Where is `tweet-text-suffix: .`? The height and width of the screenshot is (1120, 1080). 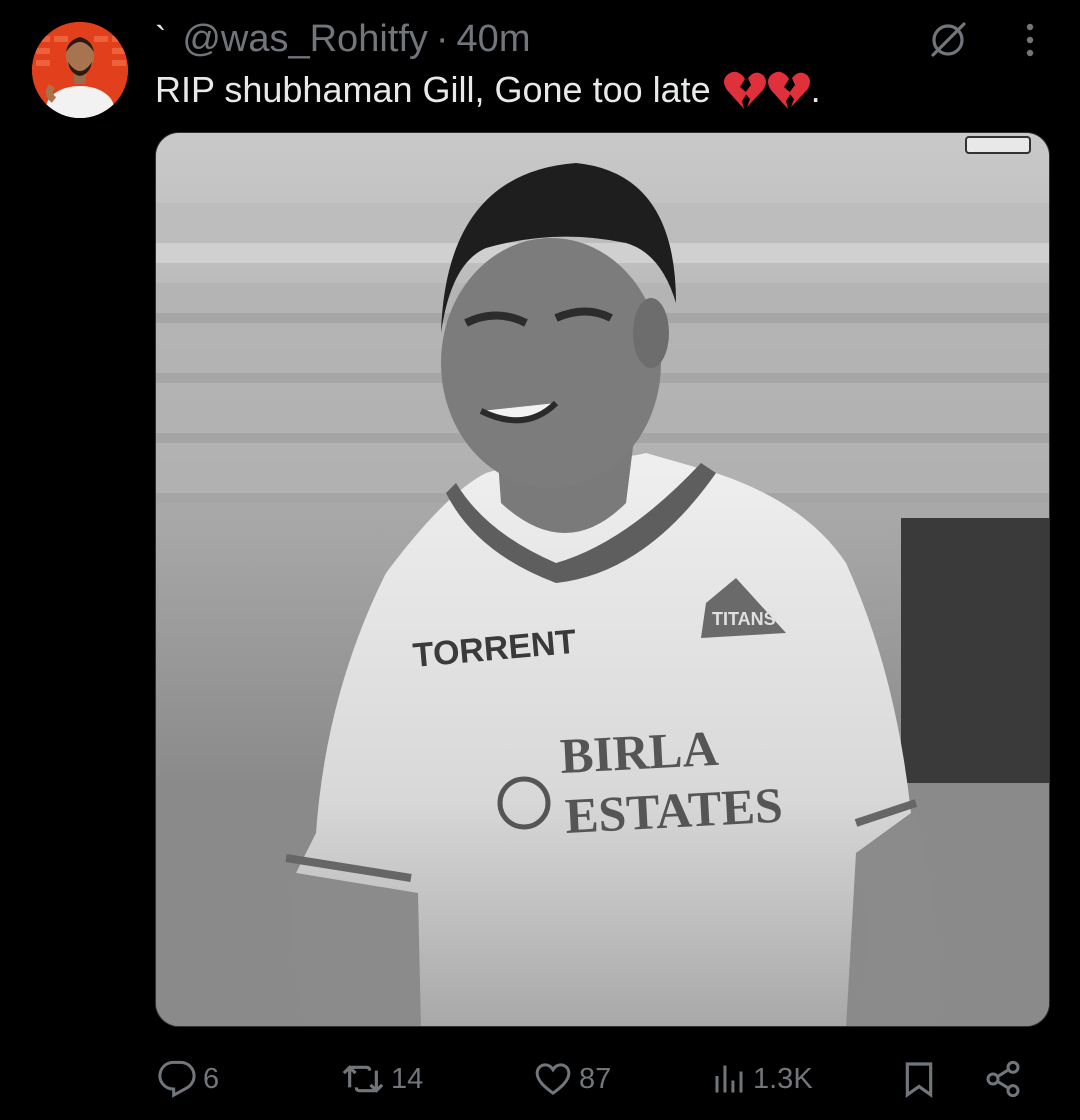 tweet-text-suffix: . is located at coordinates (815, 89).